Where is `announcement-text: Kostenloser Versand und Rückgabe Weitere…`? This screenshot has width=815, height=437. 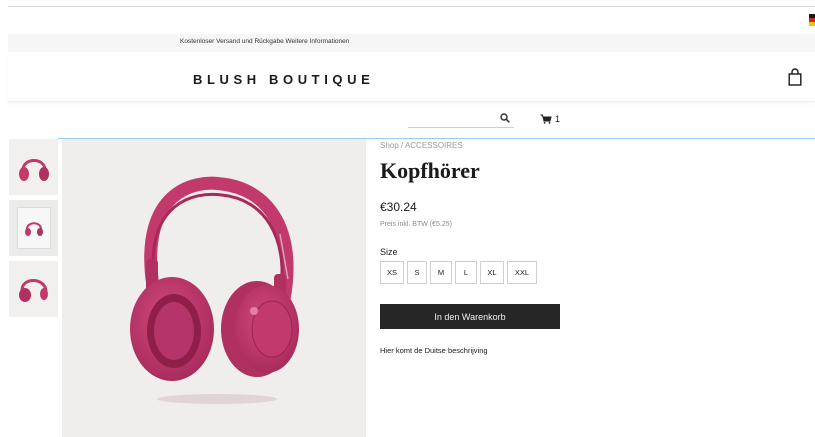 announcement-text: Kostenloser Versand und Rückgabe Weitere… is located at coordinates (264, 41).